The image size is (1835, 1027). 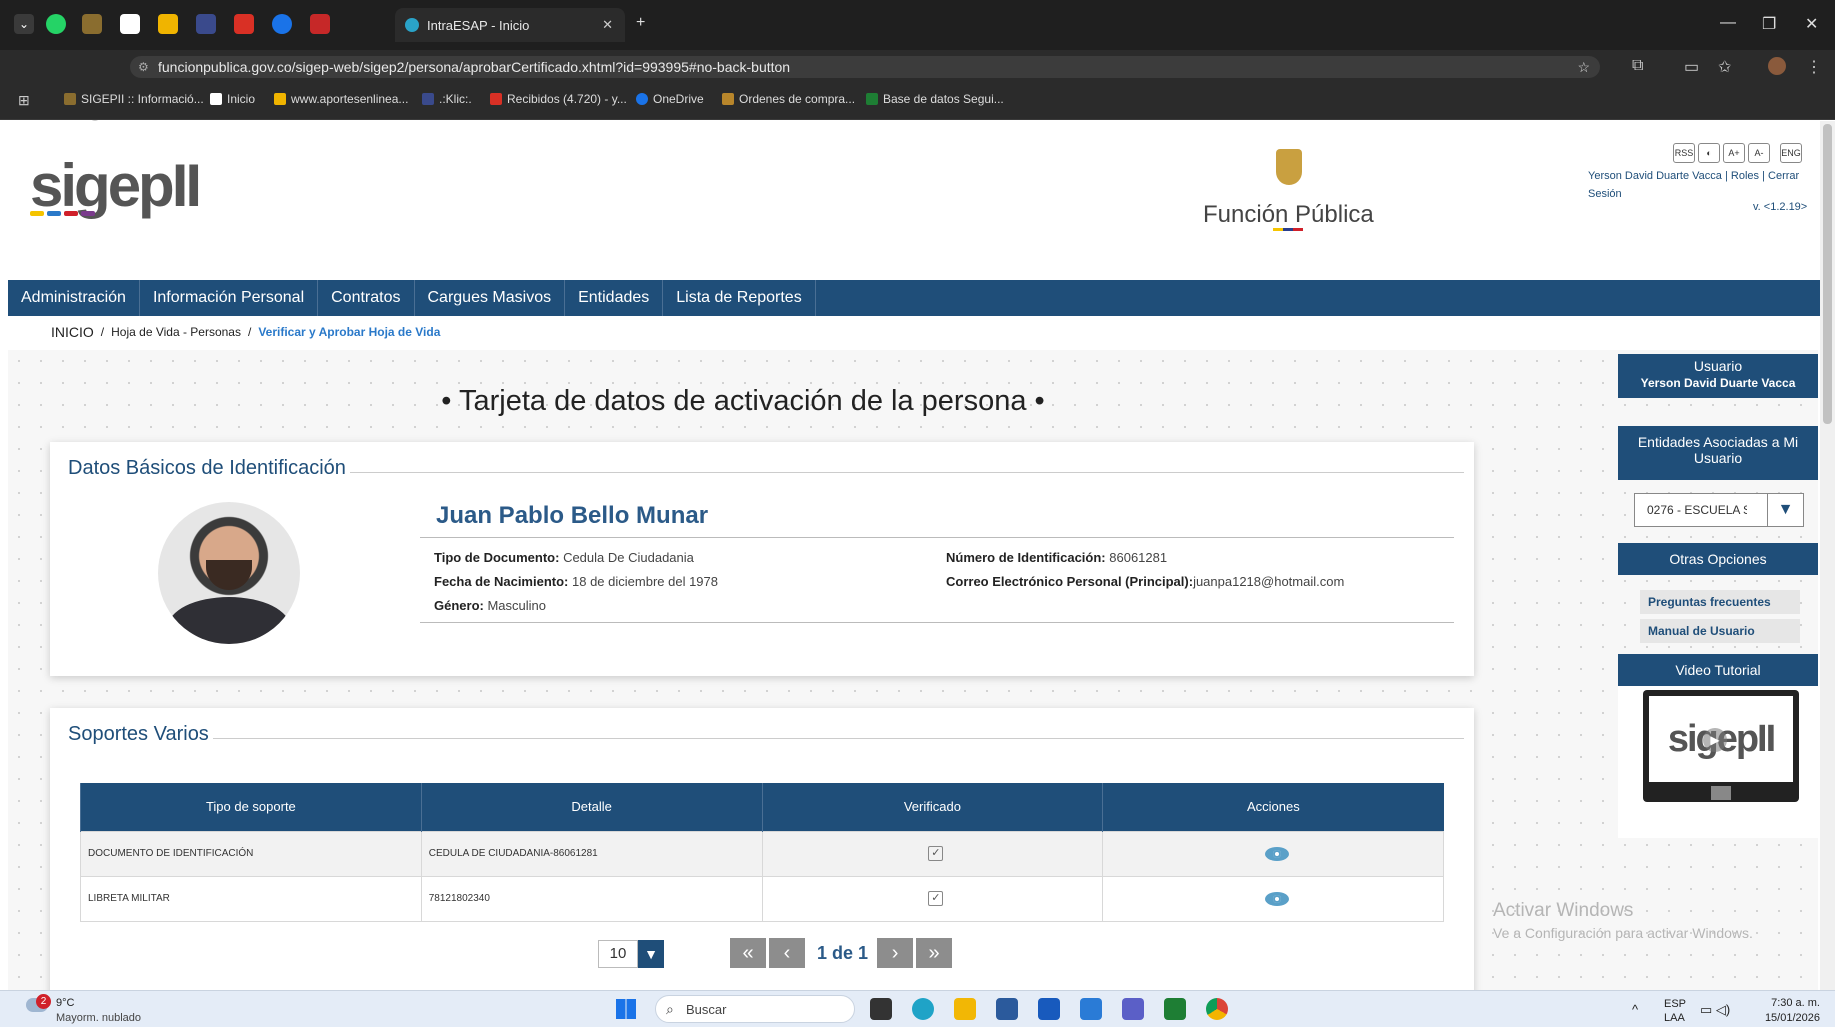 What do you see at coordinates (1734, 153) in the screenshot?
I see `font-increase-button: A+` at bounding box center [1734, 153].